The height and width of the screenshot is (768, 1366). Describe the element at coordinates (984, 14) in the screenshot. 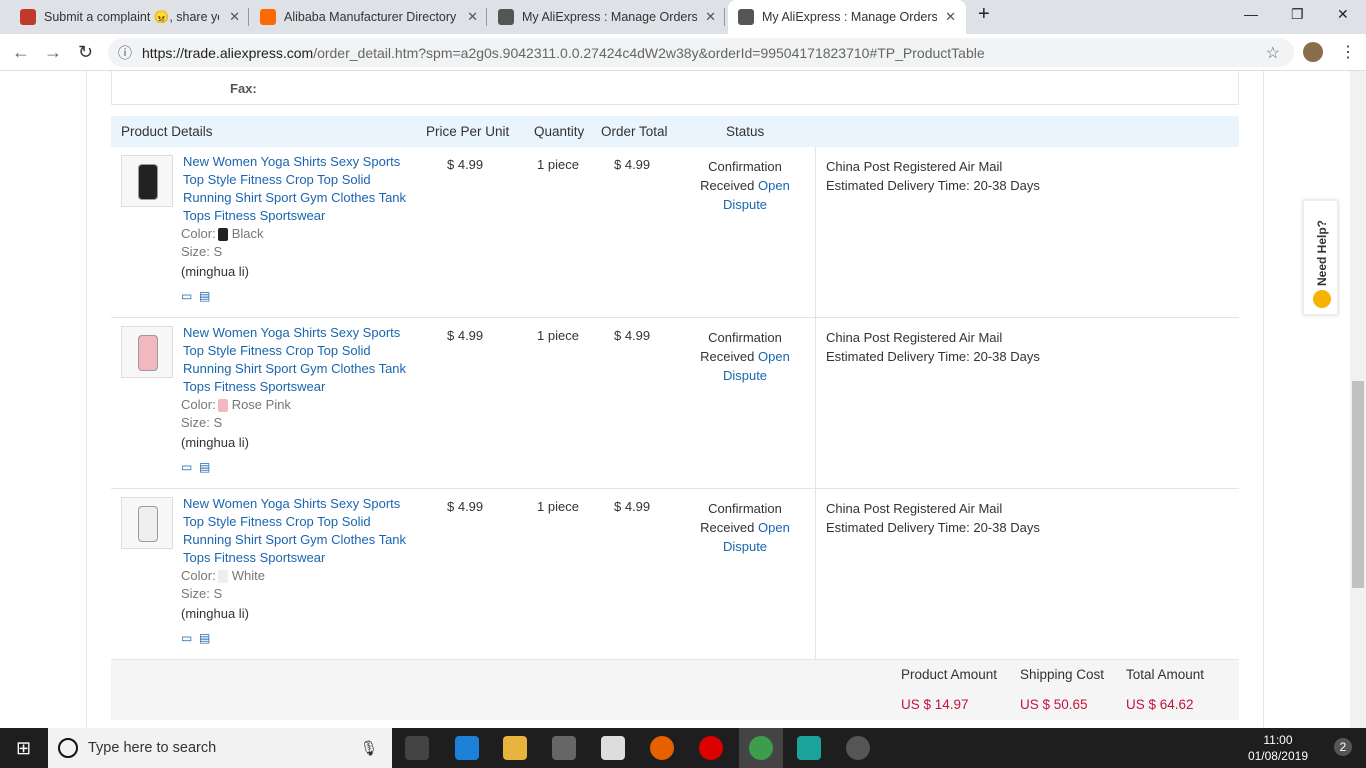

I see `new-tab-button: +` at that location.